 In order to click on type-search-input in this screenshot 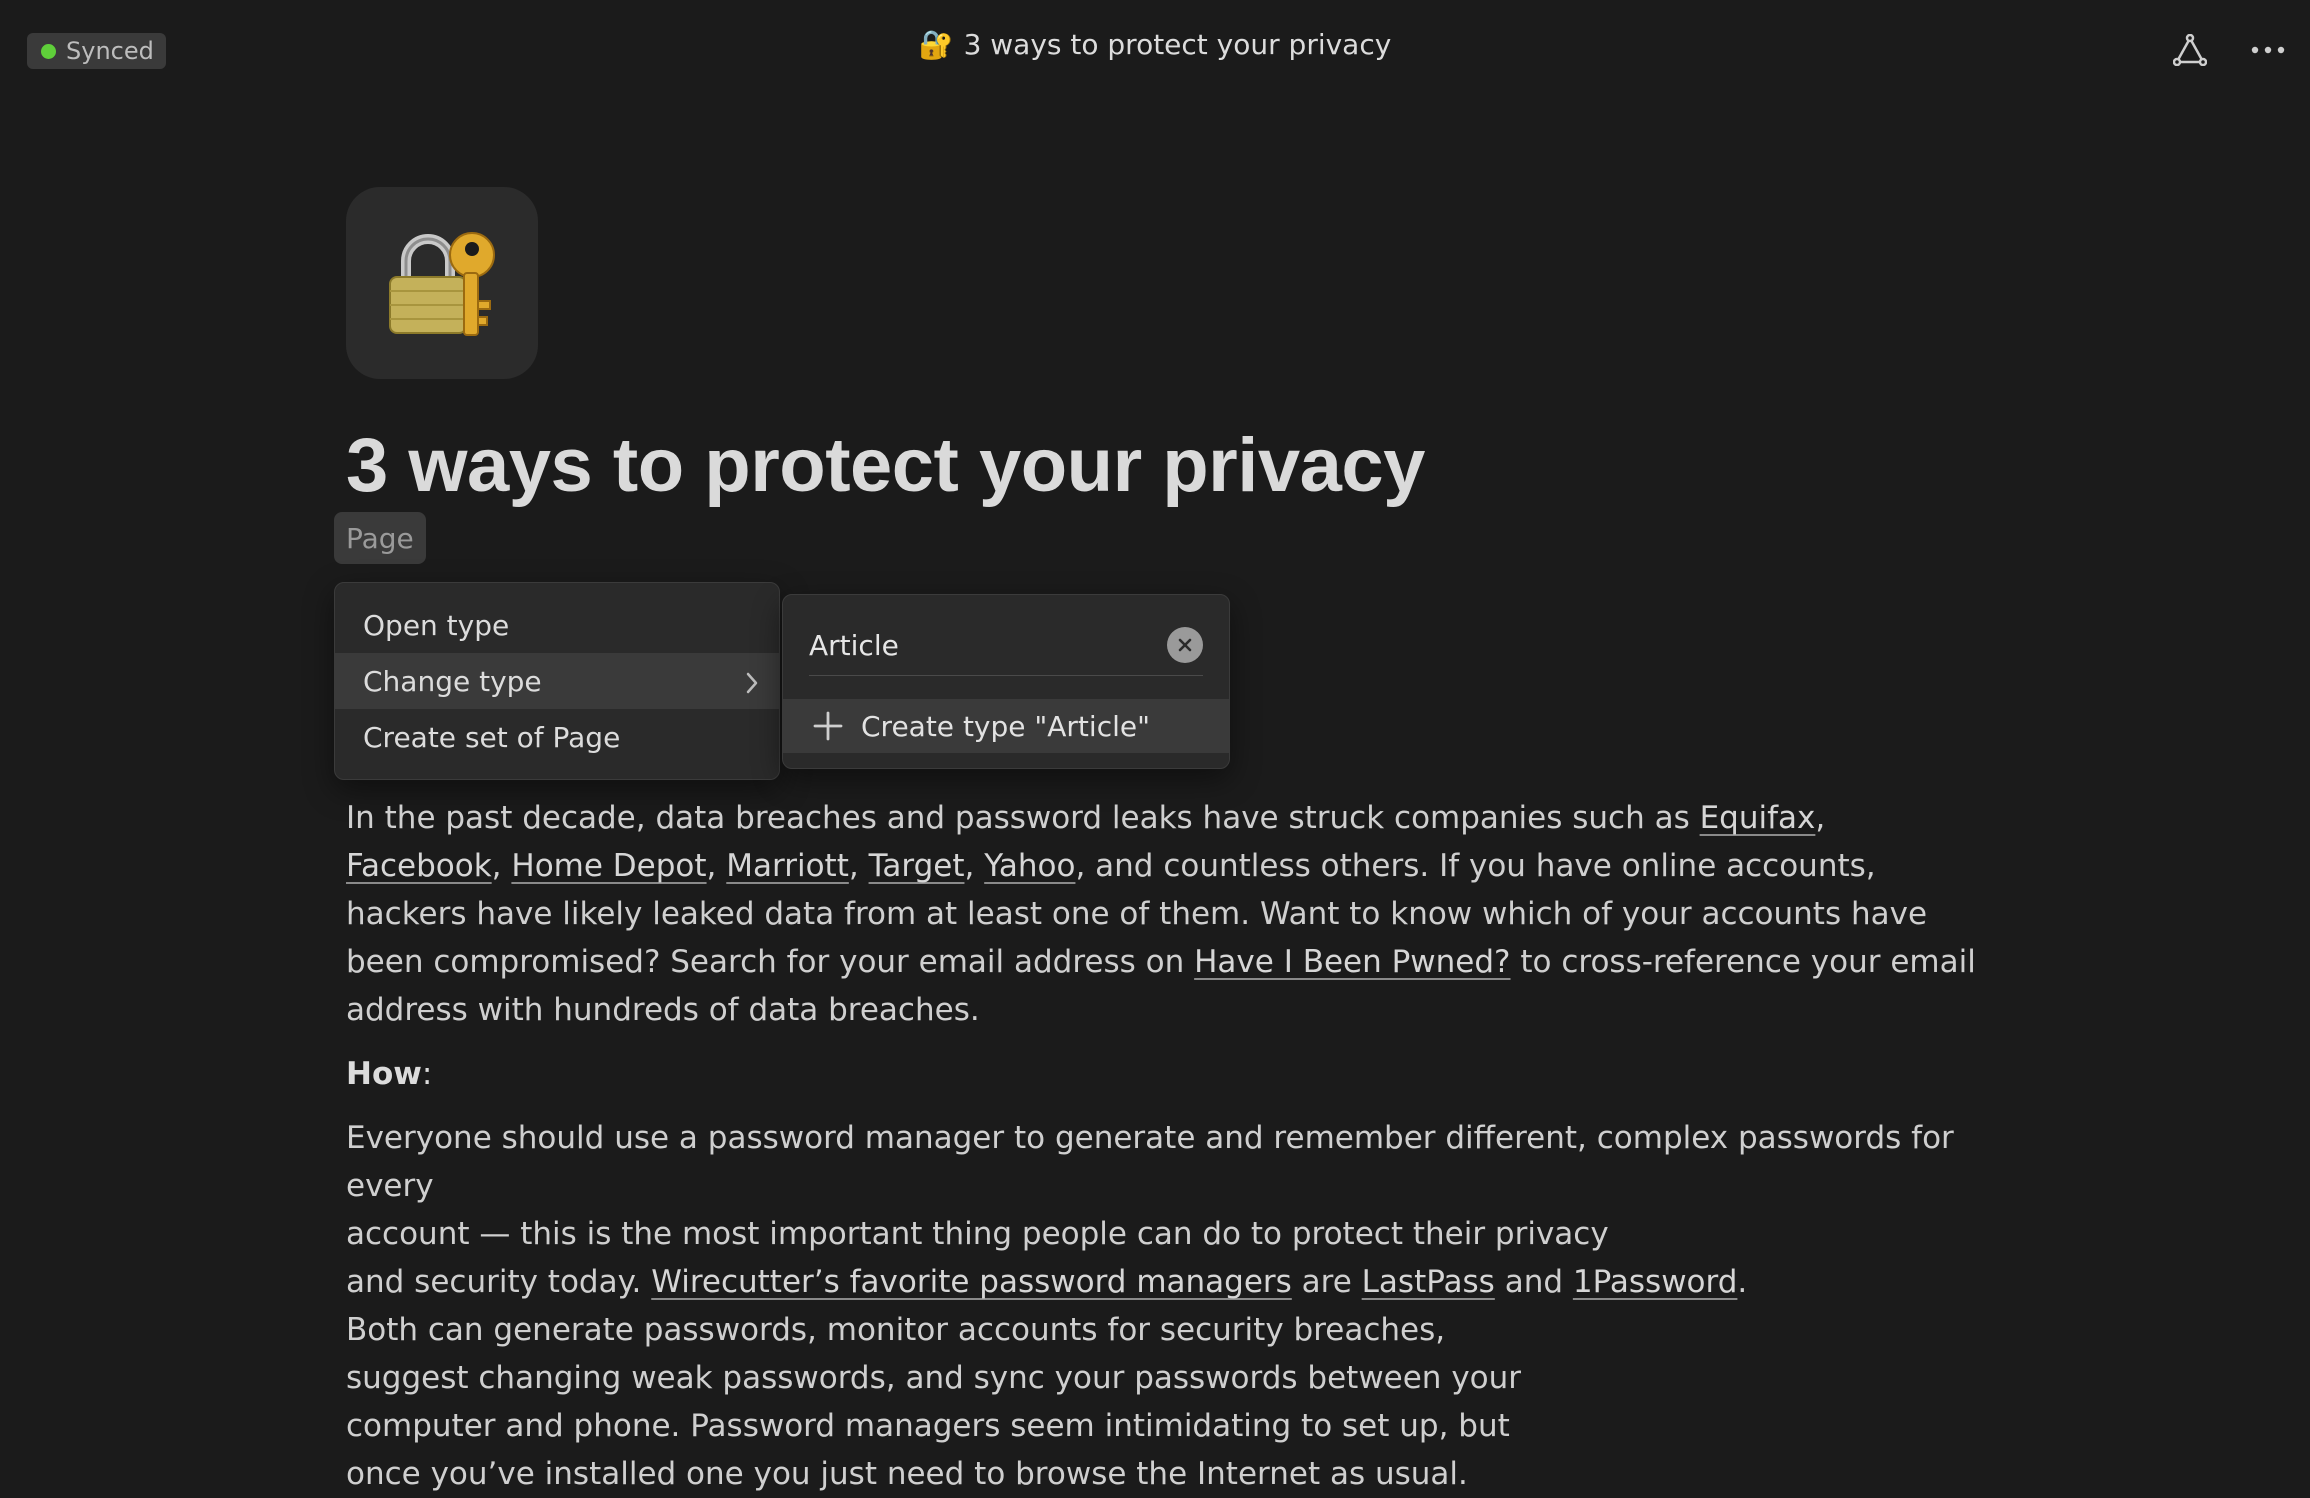, I will do `click(988, 645)`.